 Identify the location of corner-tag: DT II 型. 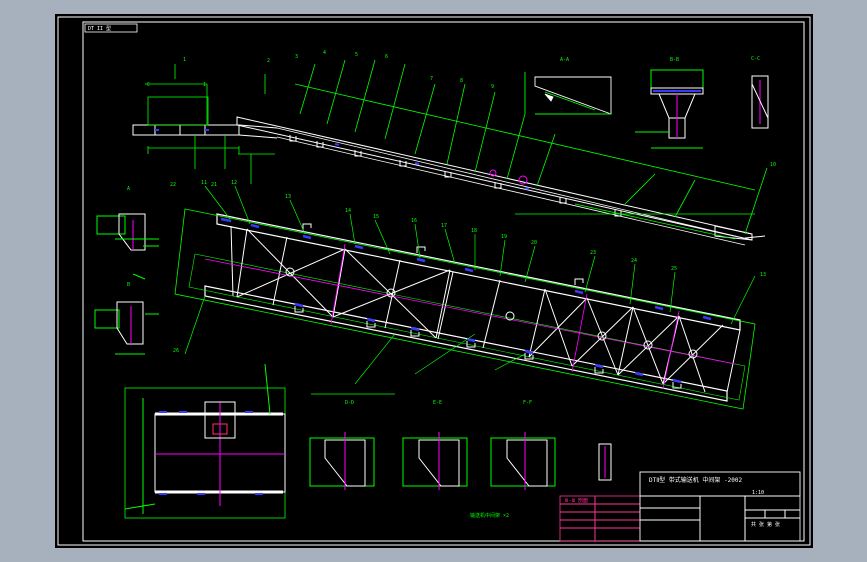
(99, 28).